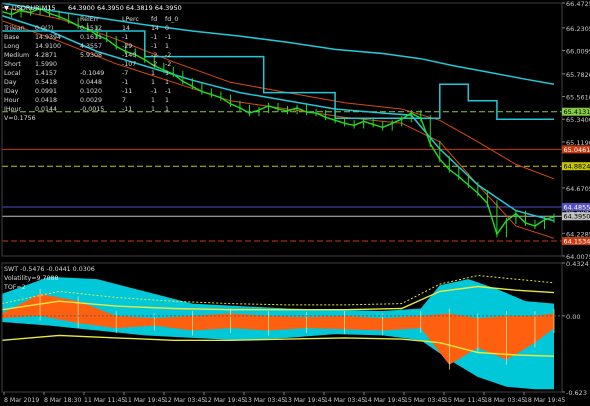 Image resolution: width=590 pixels, height=406 pixels. I want to click on y-tick-label: 65.5610, so click(578, 98).